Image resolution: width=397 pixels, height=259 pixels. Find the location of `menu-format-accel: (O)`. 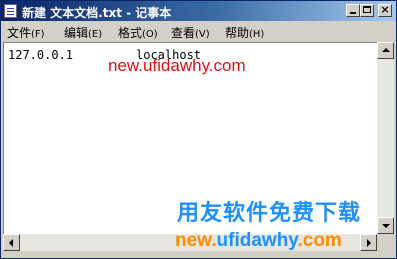

menu-format-accel: (O) is located at coordinates (150, 34).